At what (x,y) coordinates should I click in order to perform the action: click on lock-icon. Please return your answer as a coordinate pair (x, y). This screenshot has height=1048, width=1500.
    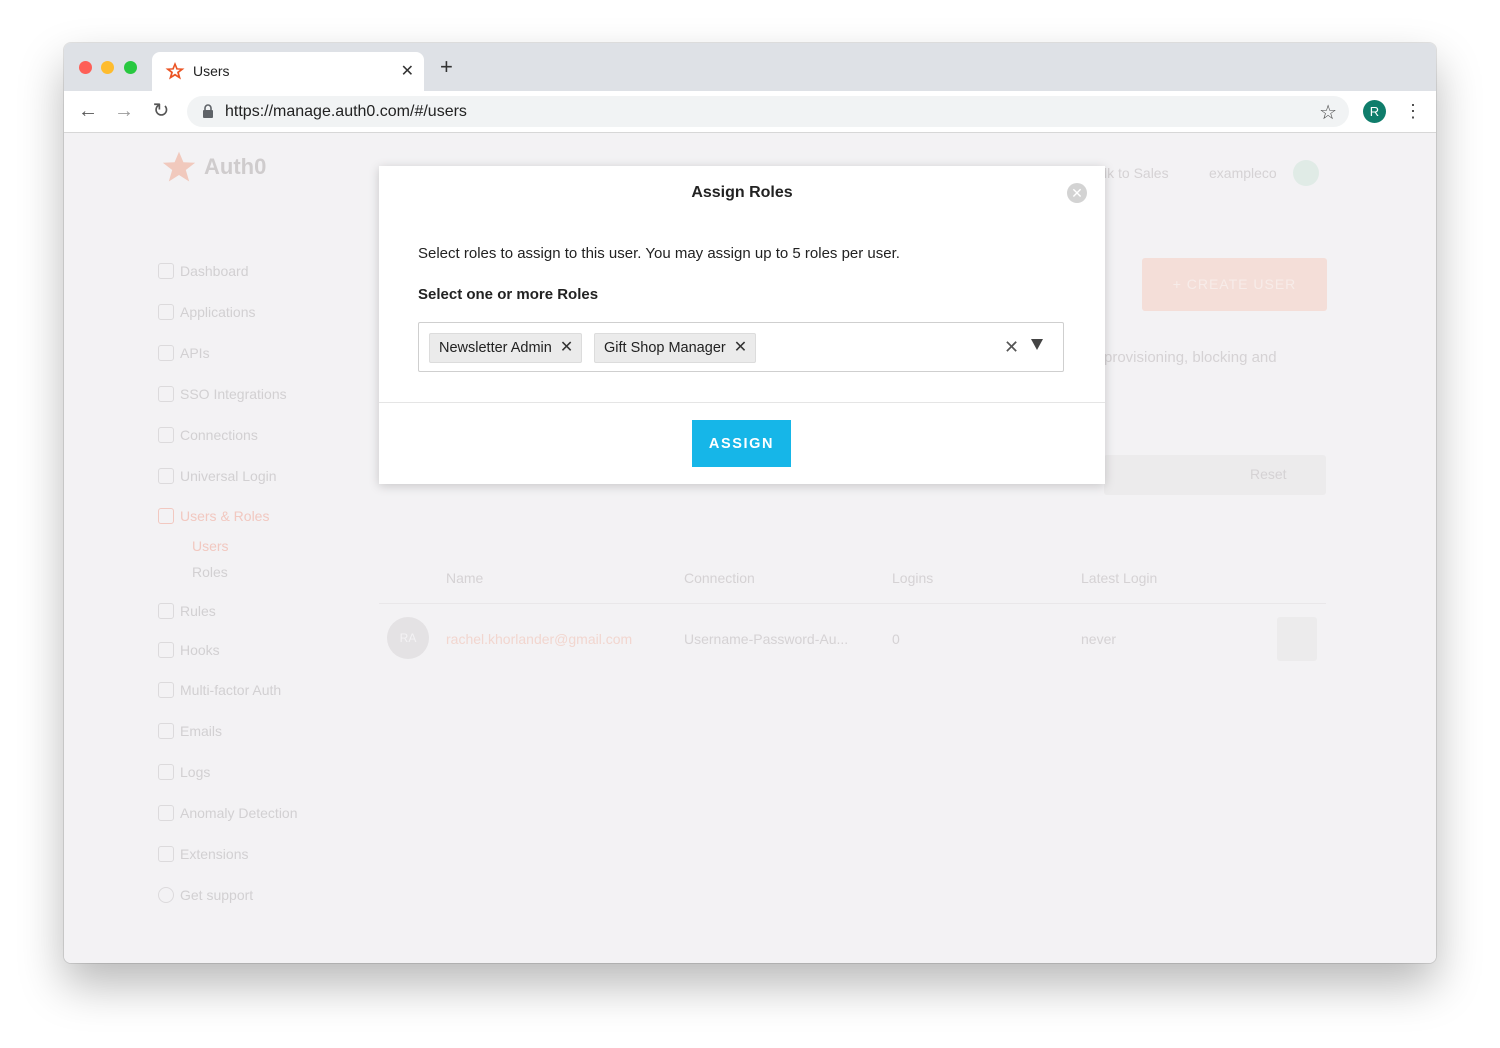
    Looking at the image, I should click on (208, 111).